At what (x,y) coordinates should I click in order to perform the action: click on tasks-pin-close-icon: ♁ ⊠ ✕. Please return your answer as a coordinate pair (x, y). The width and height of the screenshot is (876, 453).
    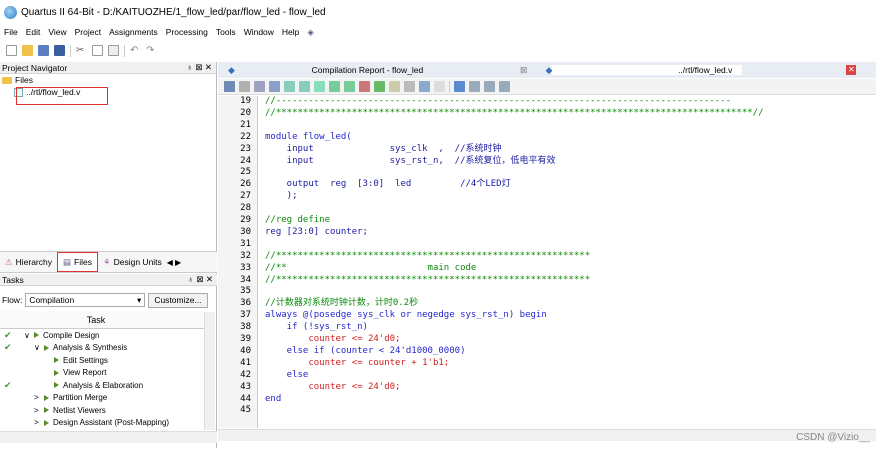
    Looking at the image, I should click on (200, 279).